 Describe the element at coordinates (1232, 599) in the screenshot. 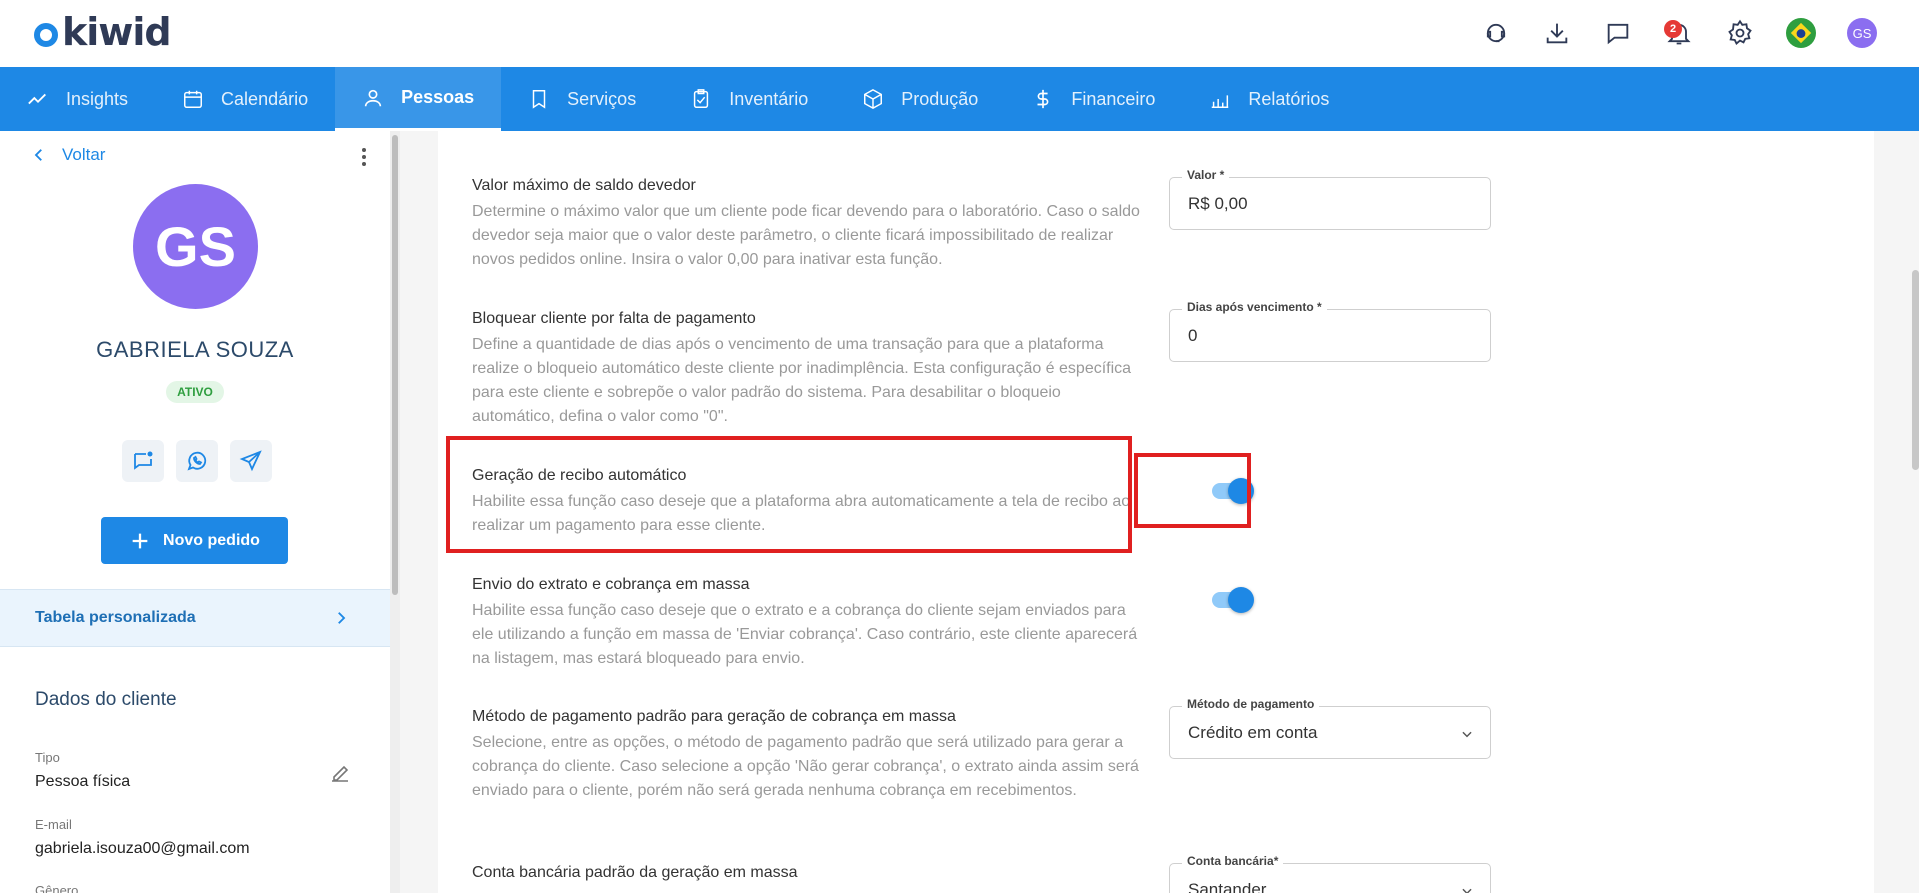

I see `mass-billing-toggle` at that location.